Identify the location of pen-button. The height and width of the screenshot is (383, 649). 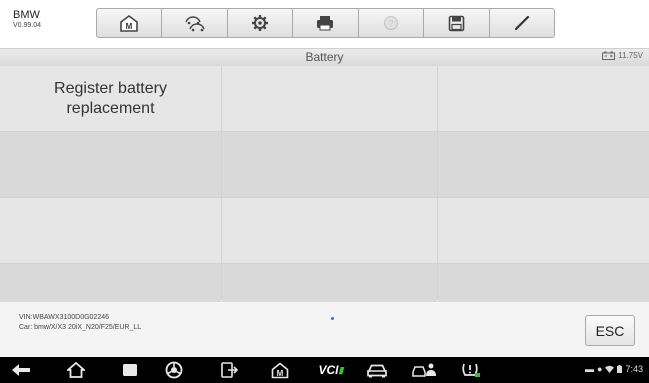
(522, 23).